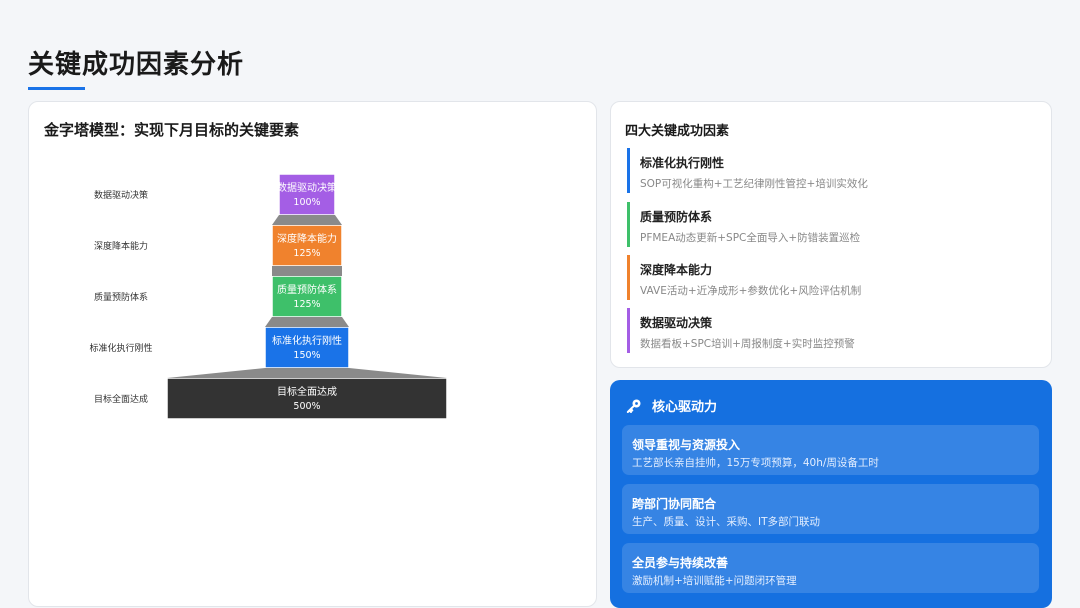 The height and width of the screenshot is (608, 1080). What do you see at coordinates (306, 355) in the screenshot?
I see `pyramid-bar-value: 150%` at bounding box center [306, 355].